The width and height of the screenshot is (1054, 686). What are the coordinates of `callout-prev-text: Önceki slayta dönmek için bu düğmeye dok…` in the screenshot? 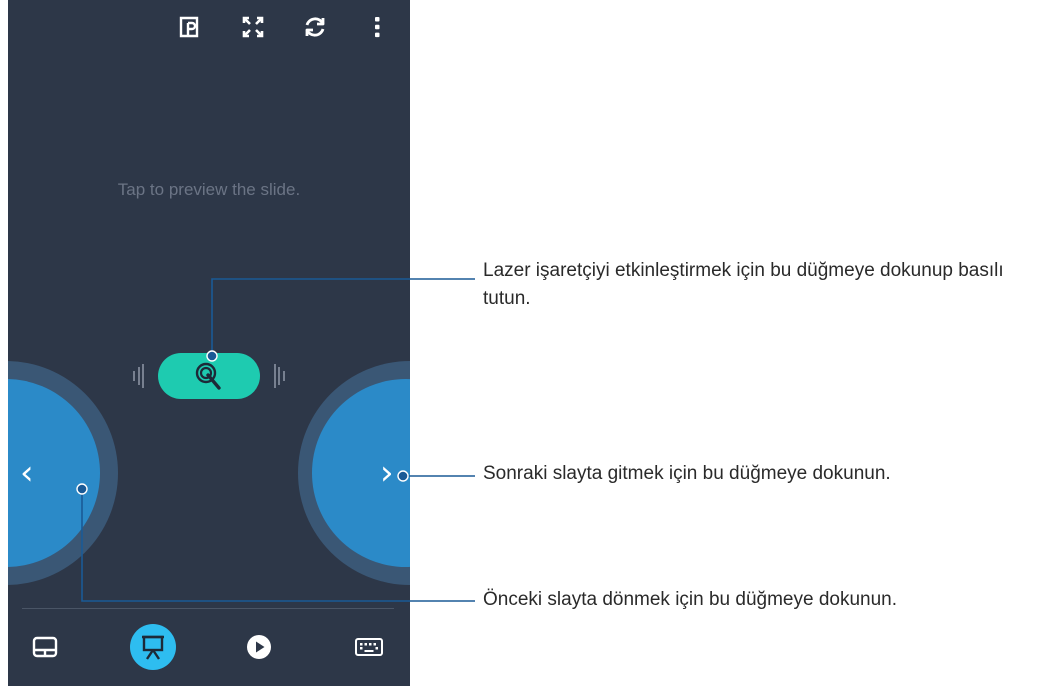 It's located at (690, 599).